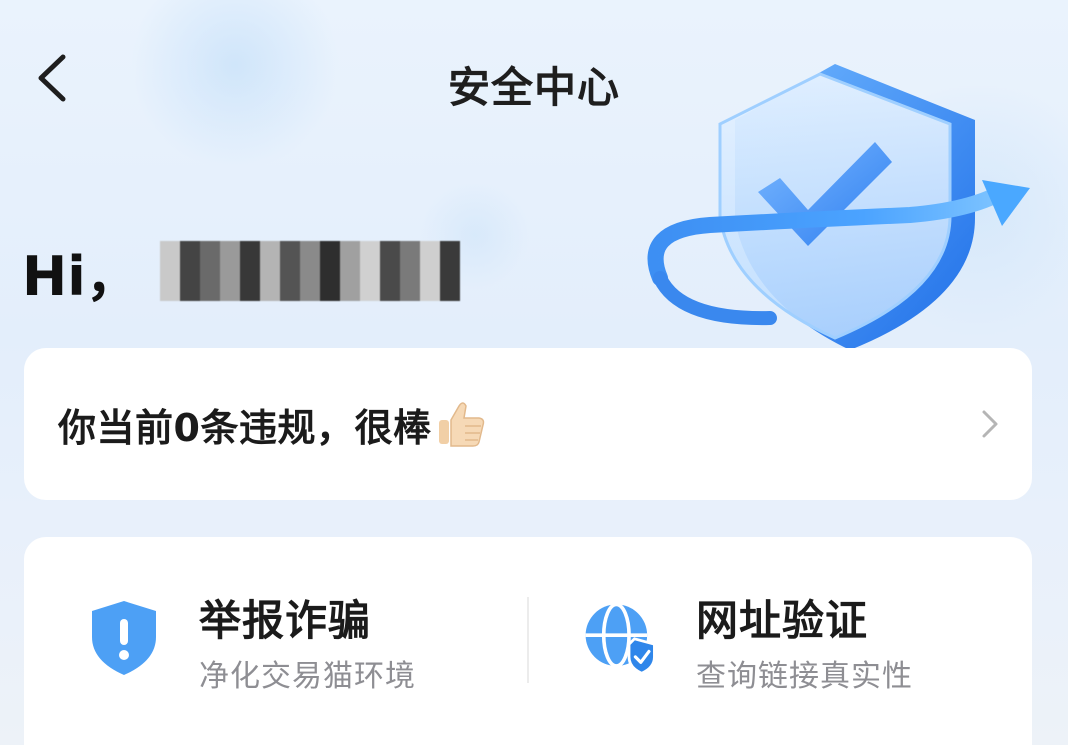 The width and height of the screenshot is (1068, 745). I want to click on greeting-hi: Hi，, so click(81, 276).